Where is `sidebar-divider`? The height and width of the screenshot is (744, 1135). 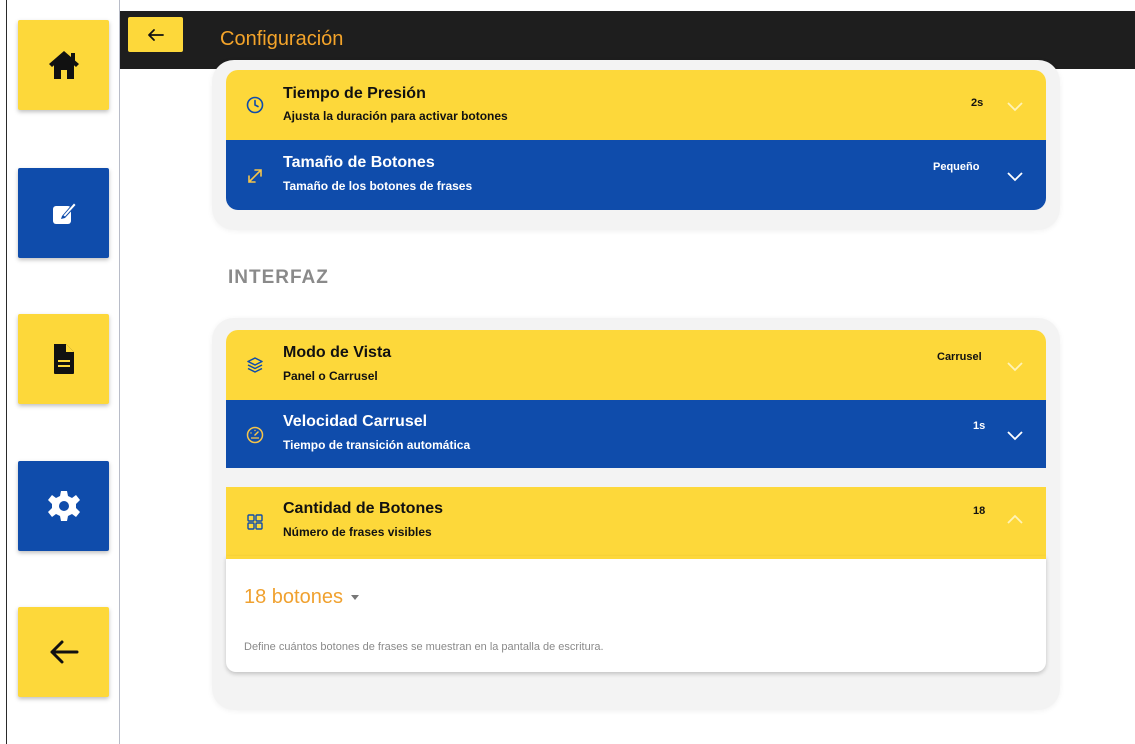 sidebar-divider is located at coordinates (119, 372).